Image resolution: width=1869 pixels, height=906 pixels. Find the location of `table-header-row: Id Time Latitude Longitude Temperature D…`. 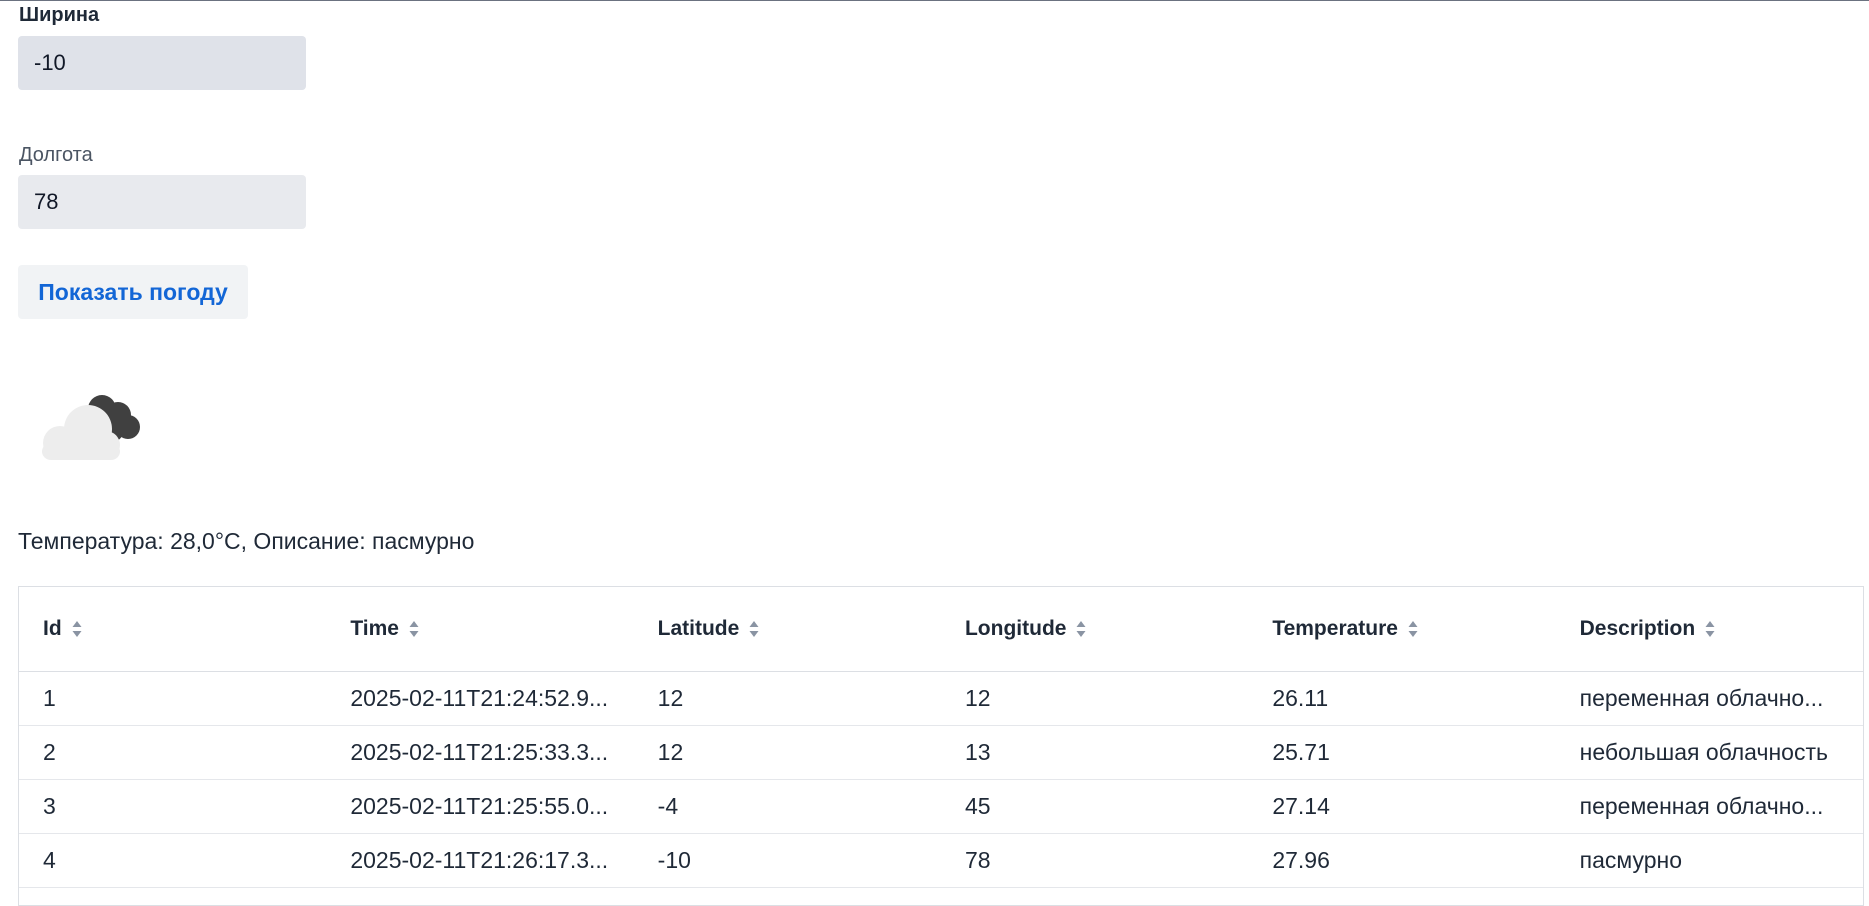

table-header-row: Id Time Latitude Longitude Temperature D… is located at coordinates (941, 629).